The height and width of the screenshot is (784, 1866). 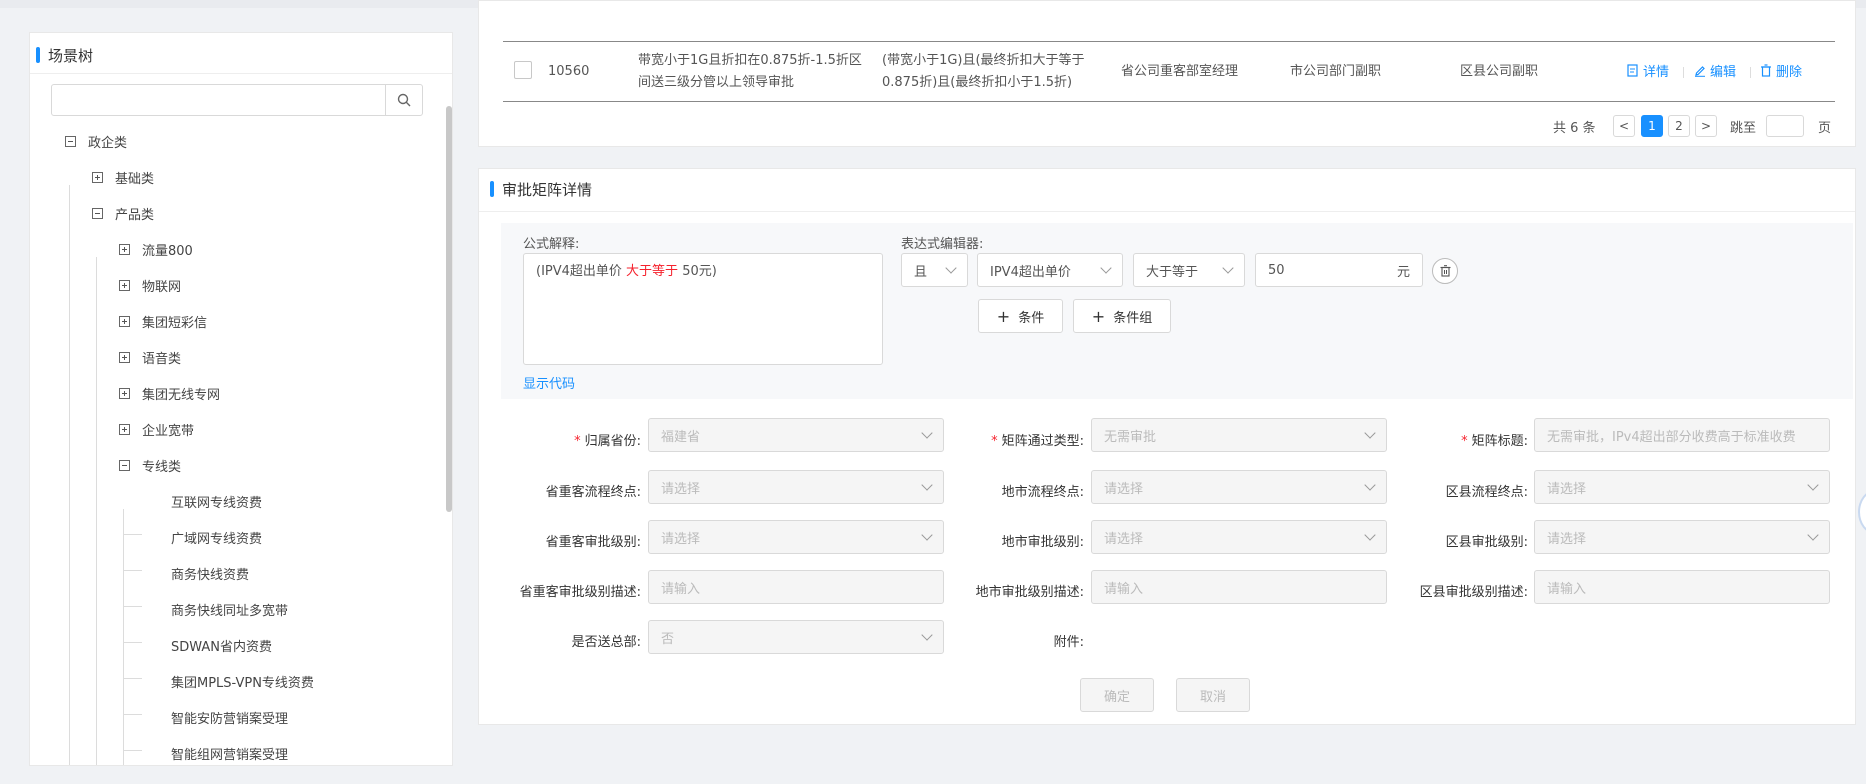 I want to click on prov-level-select: 请选择, so click(x=796, y=537).